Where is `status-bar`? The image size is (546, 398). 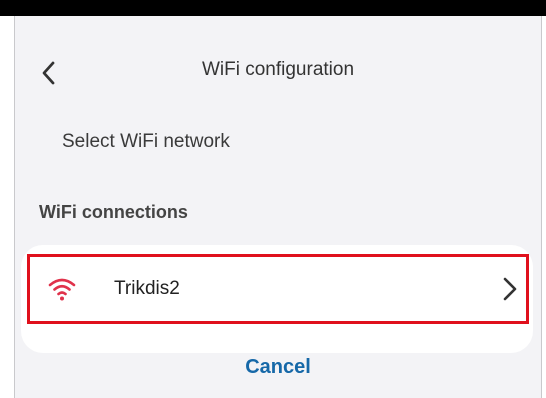 status-bar is located at coordinates (273, 8).